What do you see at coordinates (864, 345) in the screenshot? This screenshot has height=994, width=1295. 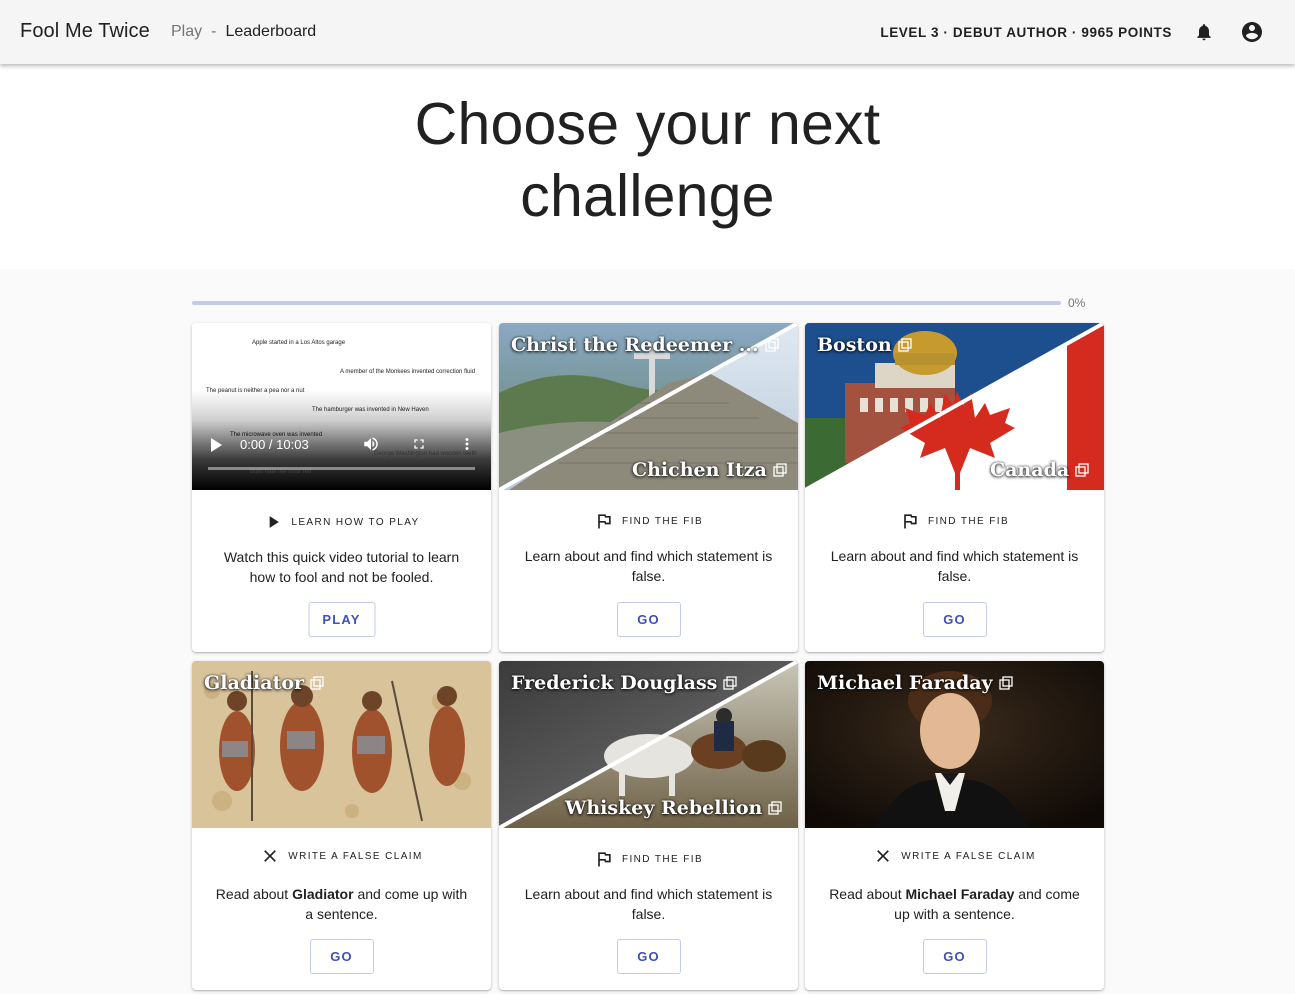 I see `topic-a-title: Boston` at bounding box center [864, 345].